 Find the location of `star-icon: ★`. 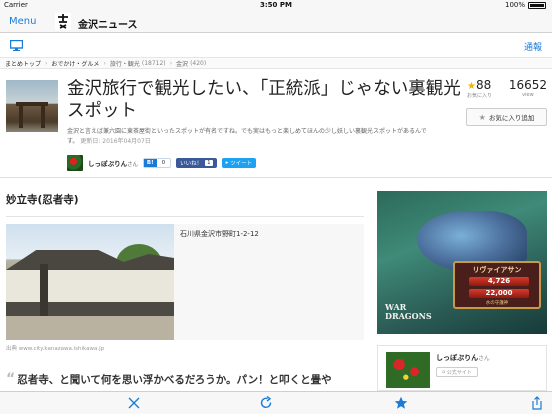

star-icon: ★ is located at coordinates (471, 86).